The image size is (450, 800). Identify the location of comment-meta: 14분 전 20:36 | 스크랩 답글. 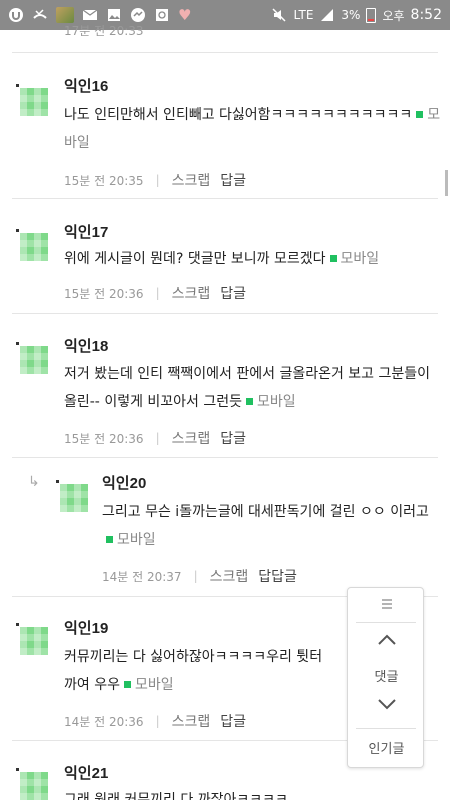
(155, 721).